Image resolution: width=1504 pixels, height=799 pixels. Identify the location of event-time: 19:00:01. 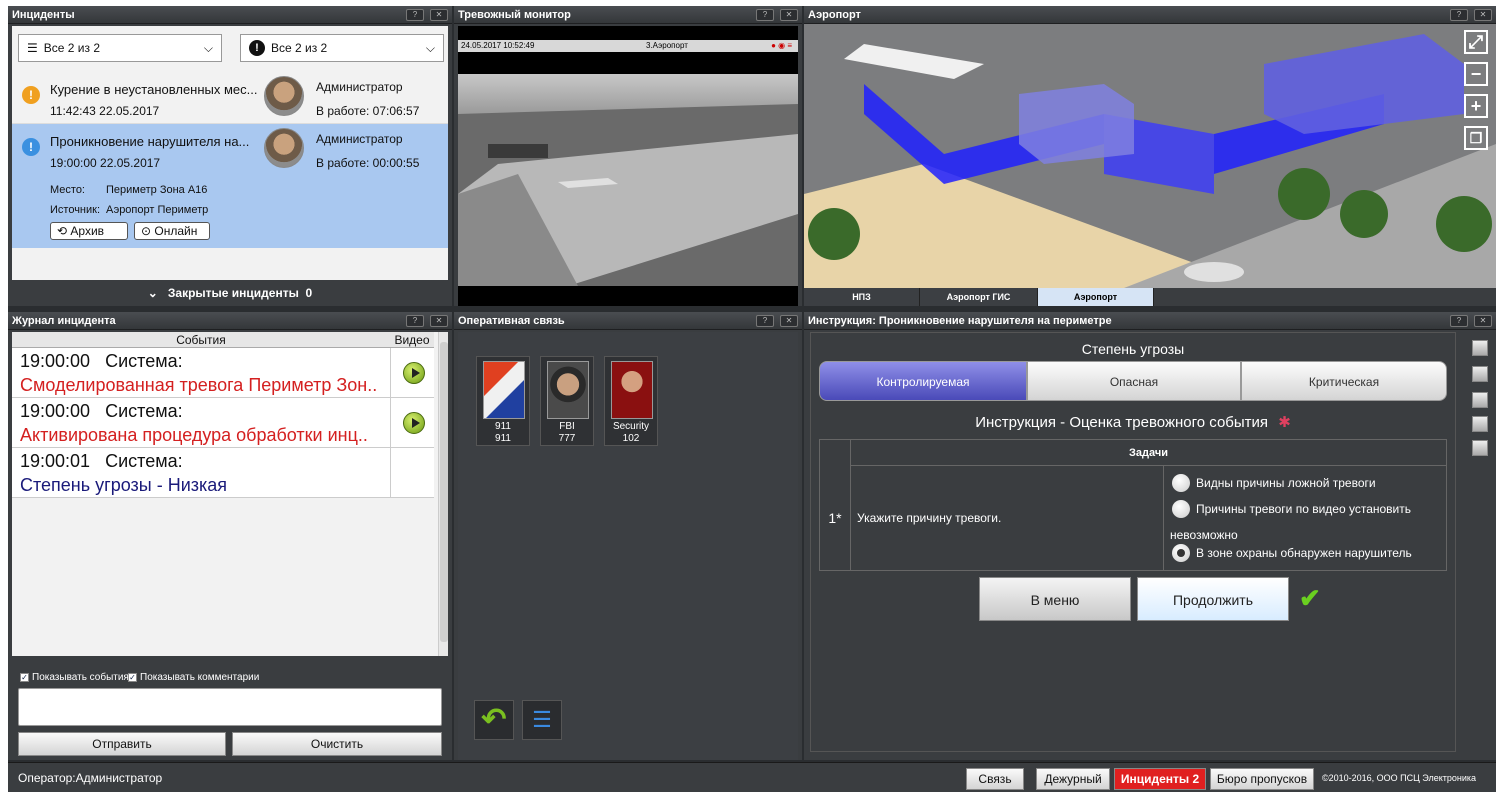
(55, 461).